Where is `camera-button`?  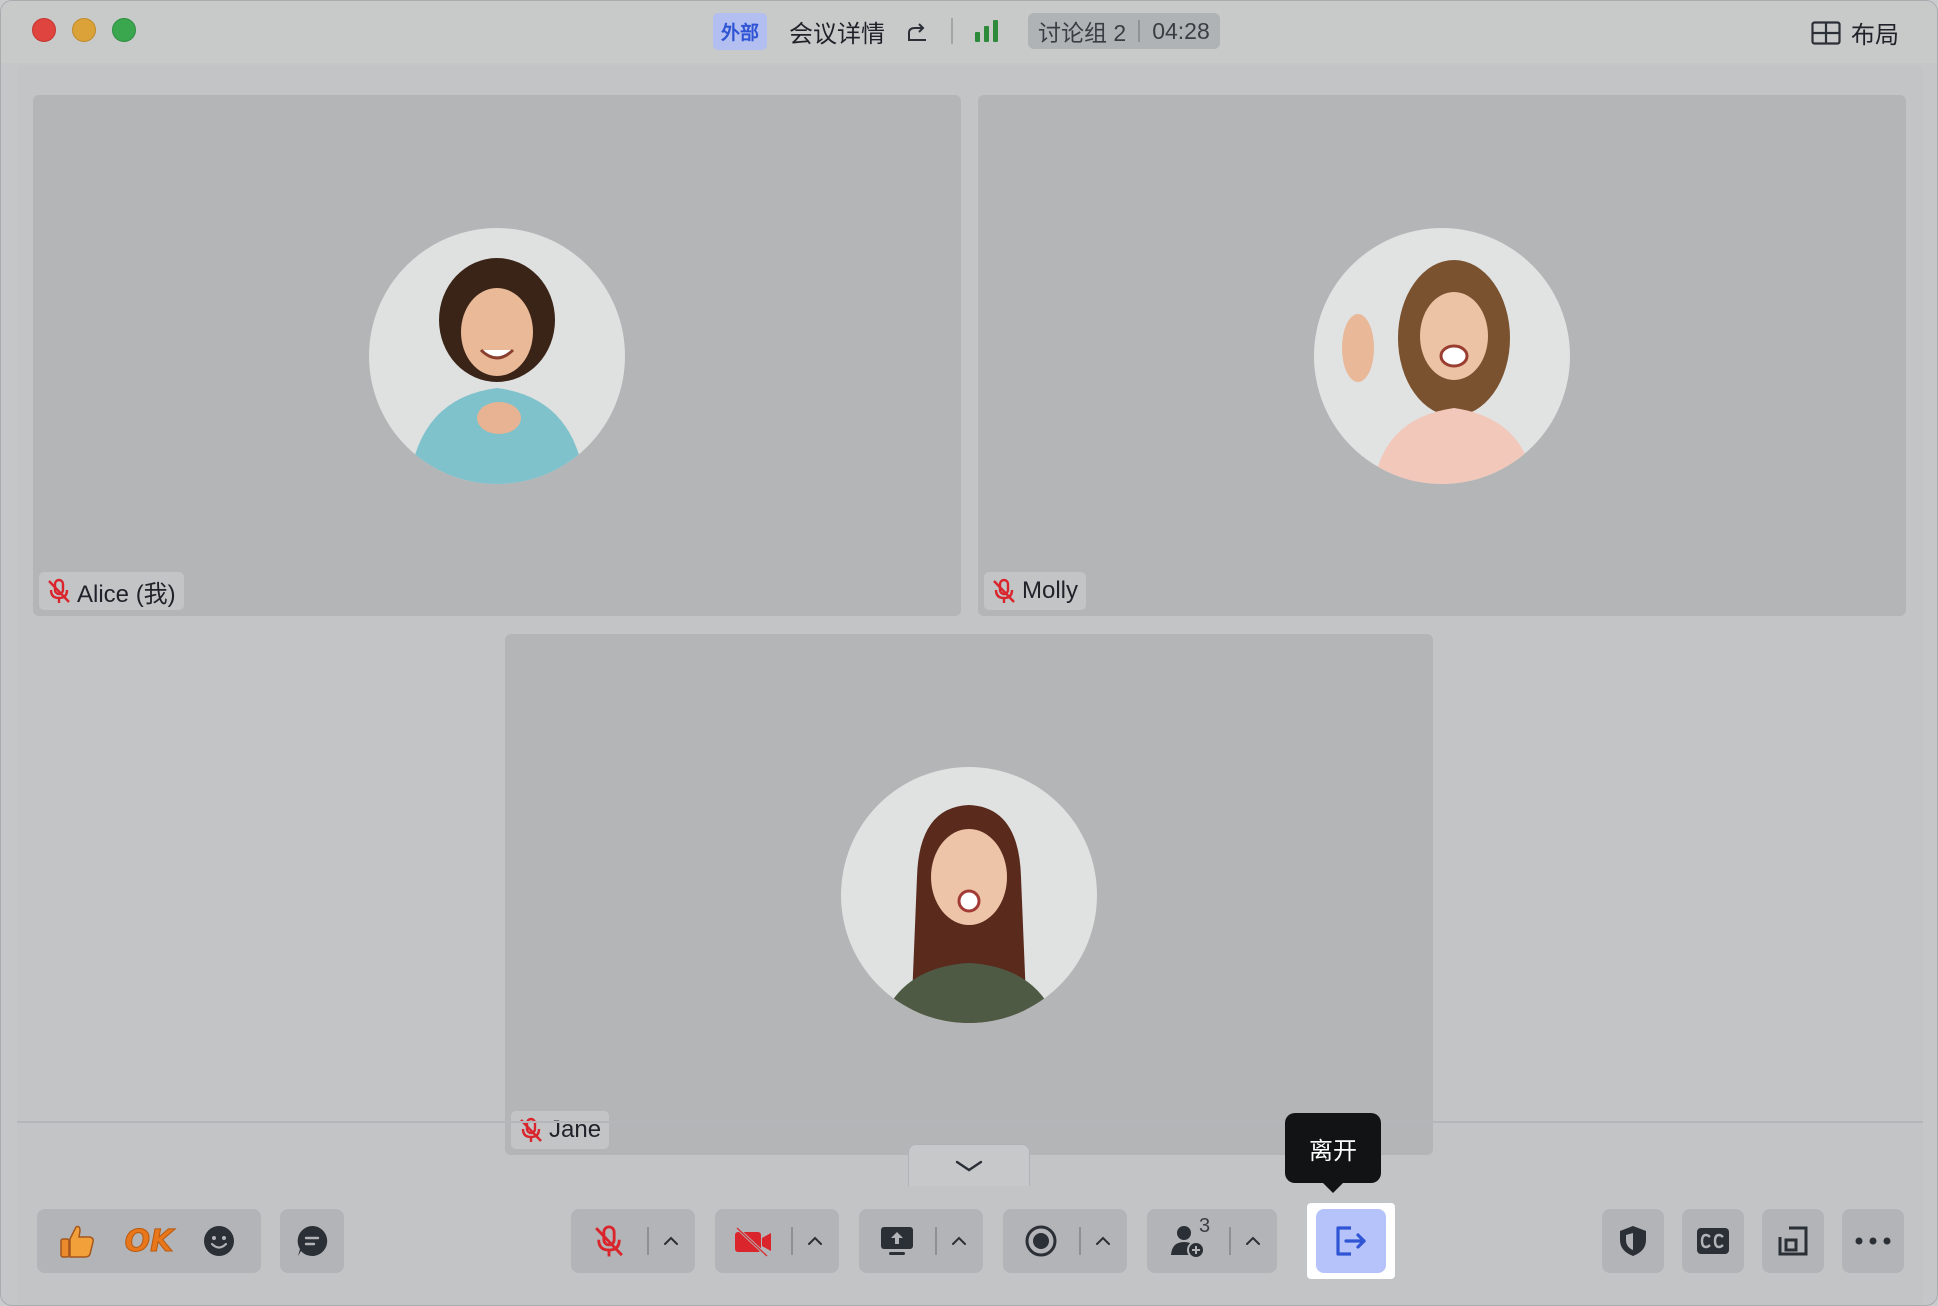 camera-button is located at coordinates (753, 1241).